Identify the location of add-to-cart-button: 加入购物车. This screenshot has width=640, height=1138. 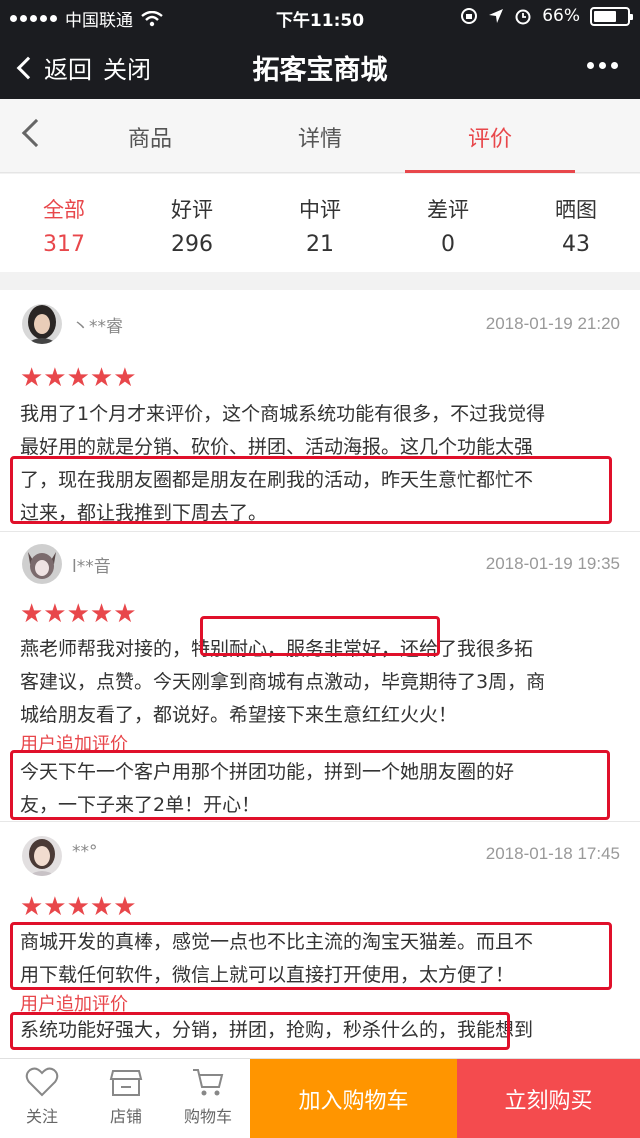
(353, 1098).